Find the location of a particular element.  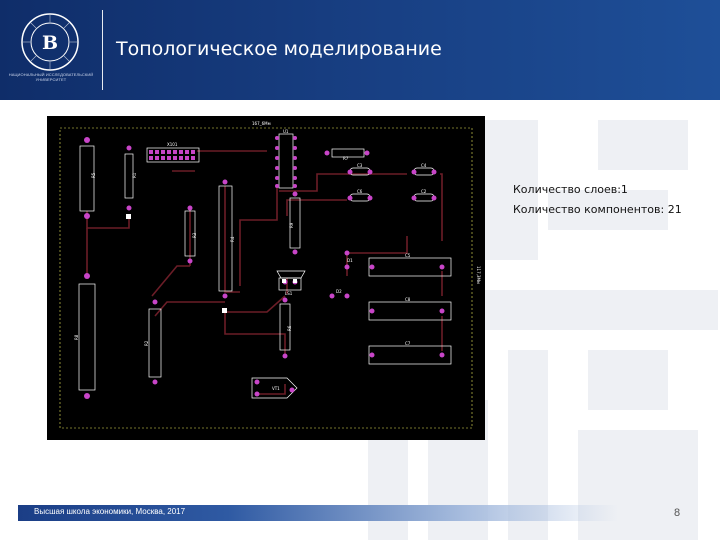

label-c2: C2 is located at coordinates (424, 191).